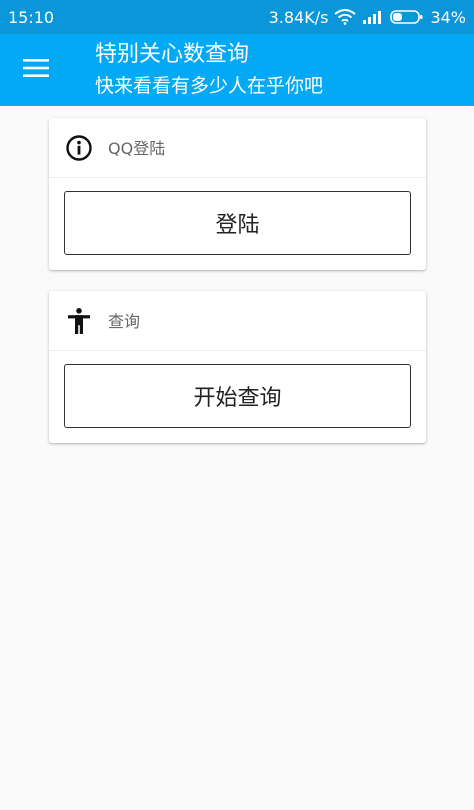 This screenshot has width=474, height=810. What do you see at coordinates (237, 396) in the screenshot?
I see `start-query-button: 开始查询` at bounding box center [237, 396].